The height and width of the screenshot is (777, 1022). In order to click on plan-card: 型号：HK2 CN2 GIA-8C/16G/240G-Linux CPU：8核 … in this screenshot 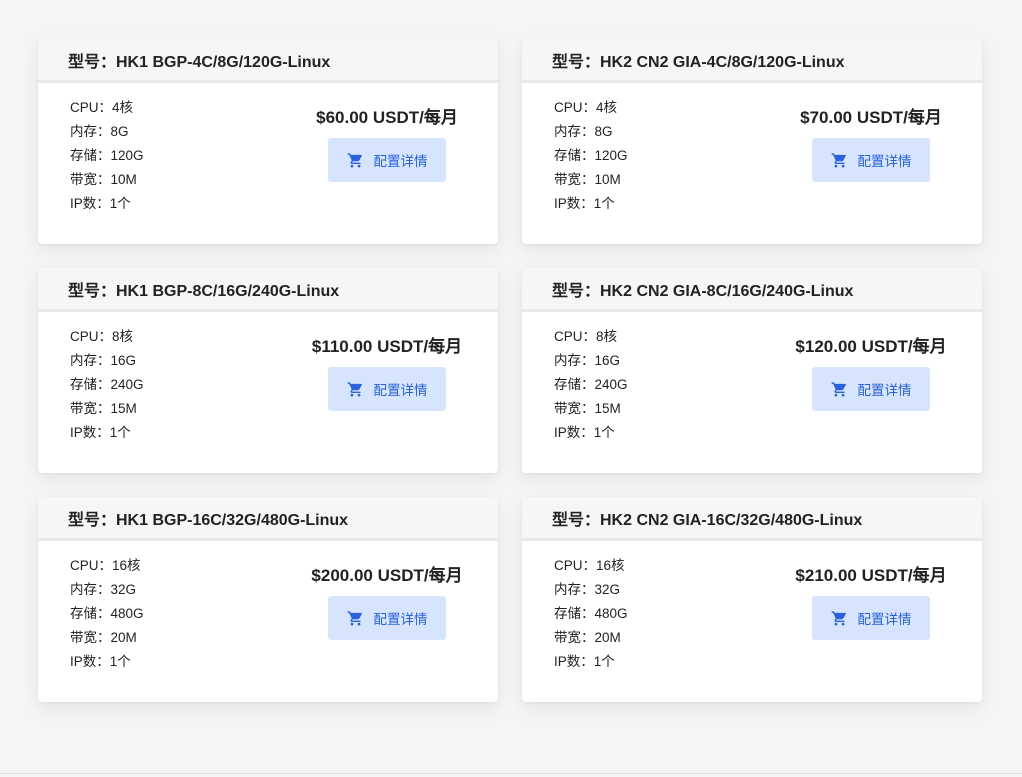, I will do `click(752, 370)`.